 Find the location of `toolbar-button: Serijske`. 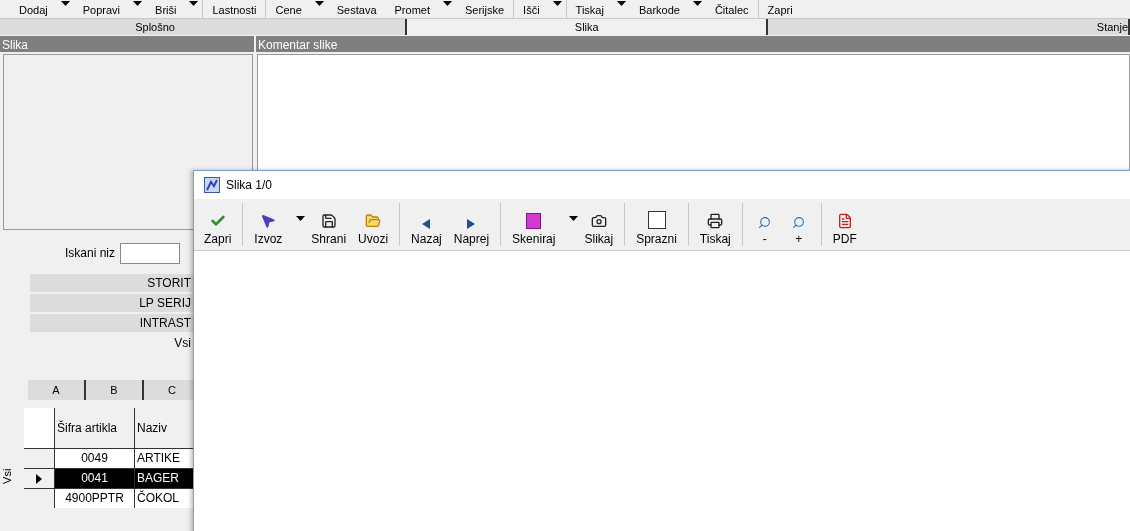

toolbar-button: Serijske is located at coordinates (485, 10).